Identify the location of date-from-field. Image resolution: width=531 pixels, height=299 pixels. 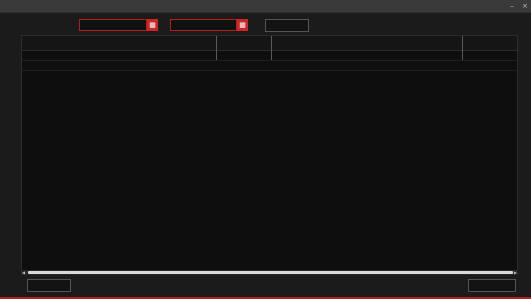
(113, 25).